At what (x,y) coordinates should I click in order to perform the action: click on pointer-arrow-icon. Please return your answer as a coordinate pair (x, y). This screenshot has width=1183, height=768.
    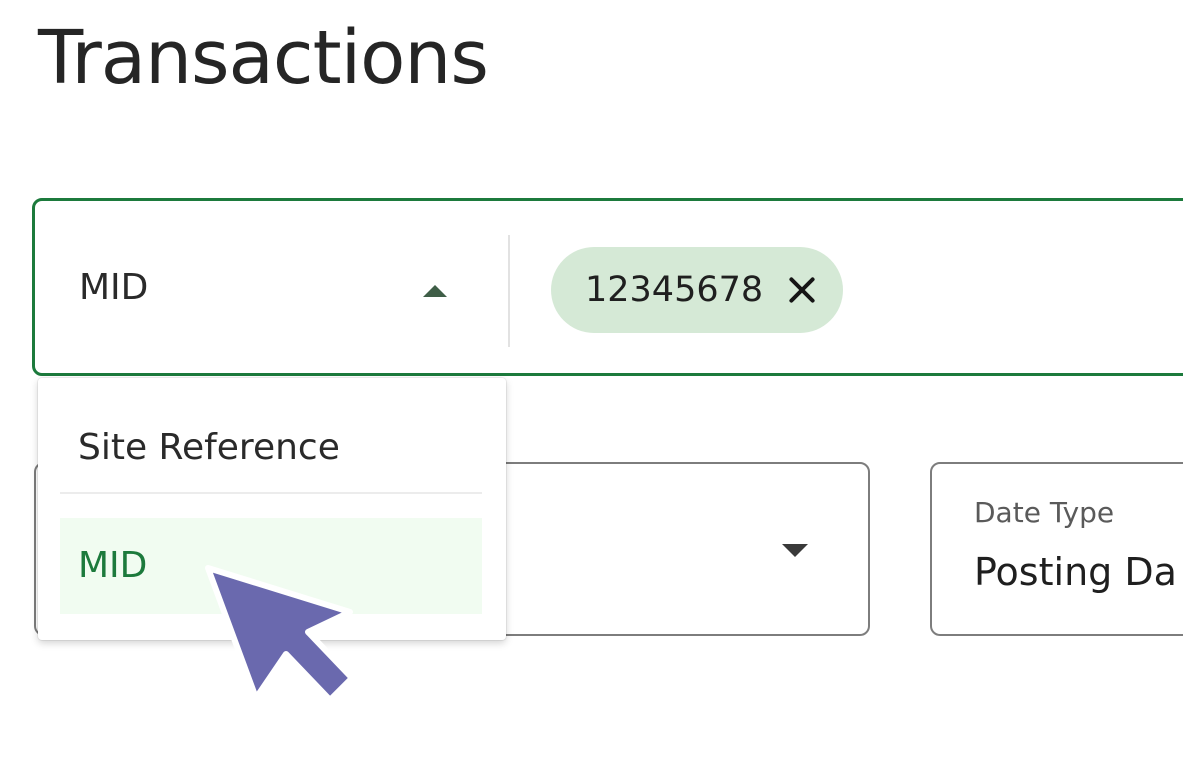
    Looking at the image, I should click on (280, 634).